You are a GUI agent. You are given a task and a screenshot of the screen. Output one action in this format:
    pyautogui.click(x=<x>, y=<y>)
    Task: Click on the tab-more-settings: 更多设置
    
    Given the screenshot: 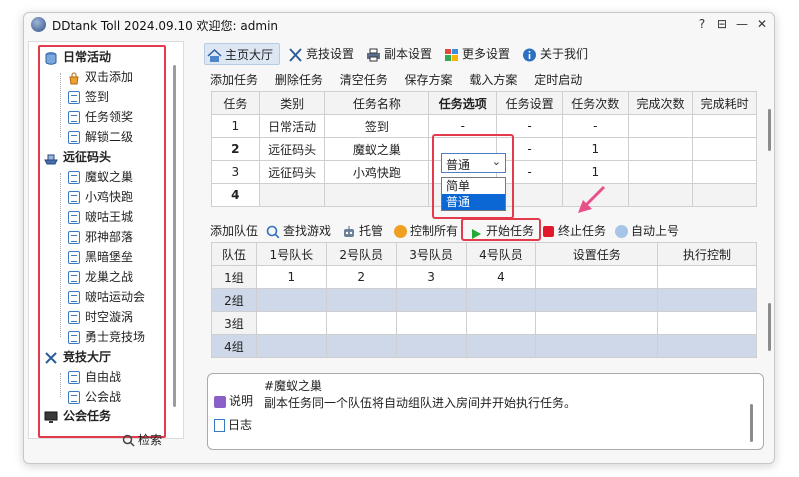 What is the action you would take?
    pyautogui.click(x=476, y=54)
    